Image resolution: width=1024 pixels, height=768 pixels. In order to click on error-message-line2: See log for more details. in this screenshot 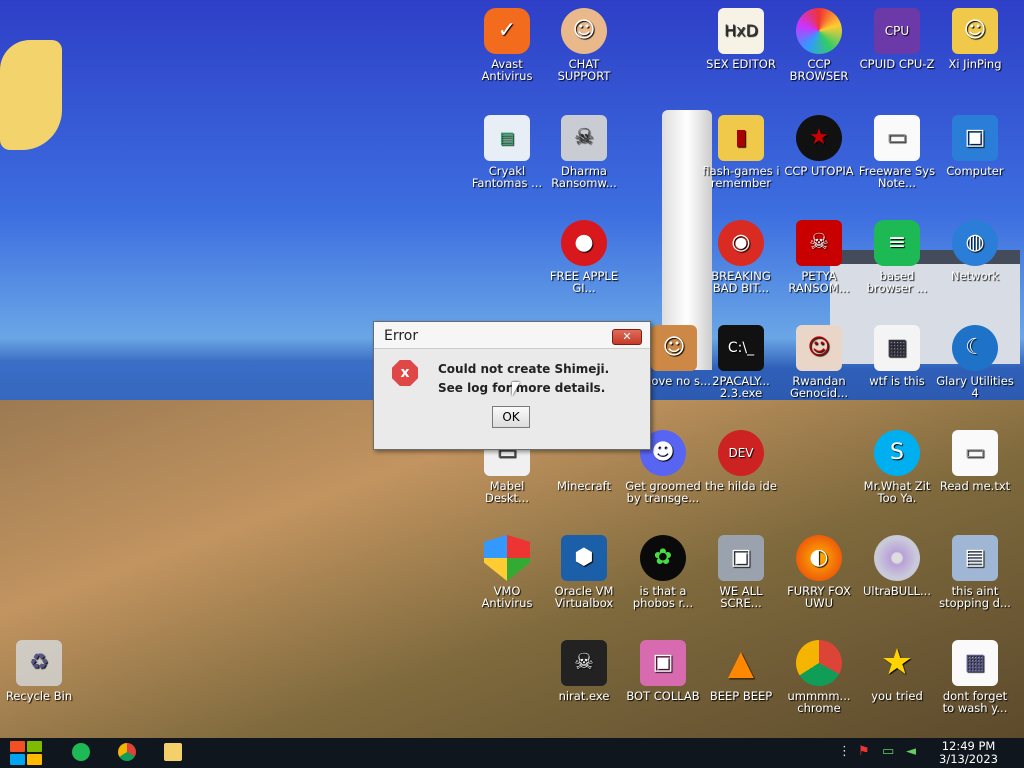, I will do `click(522, 388)`.